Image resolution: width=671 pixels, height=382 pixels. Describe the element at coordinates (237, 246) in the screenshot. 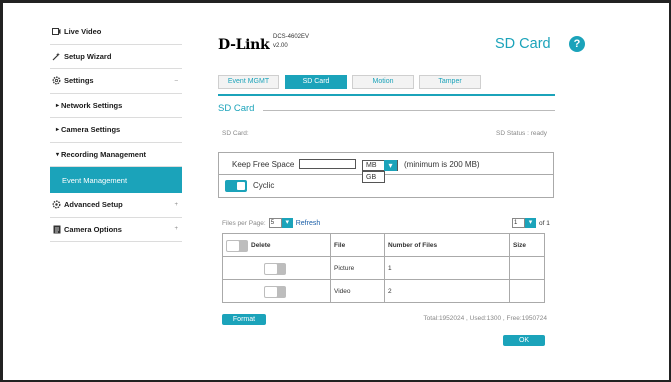

I see `delete-all-toggle` at that location.